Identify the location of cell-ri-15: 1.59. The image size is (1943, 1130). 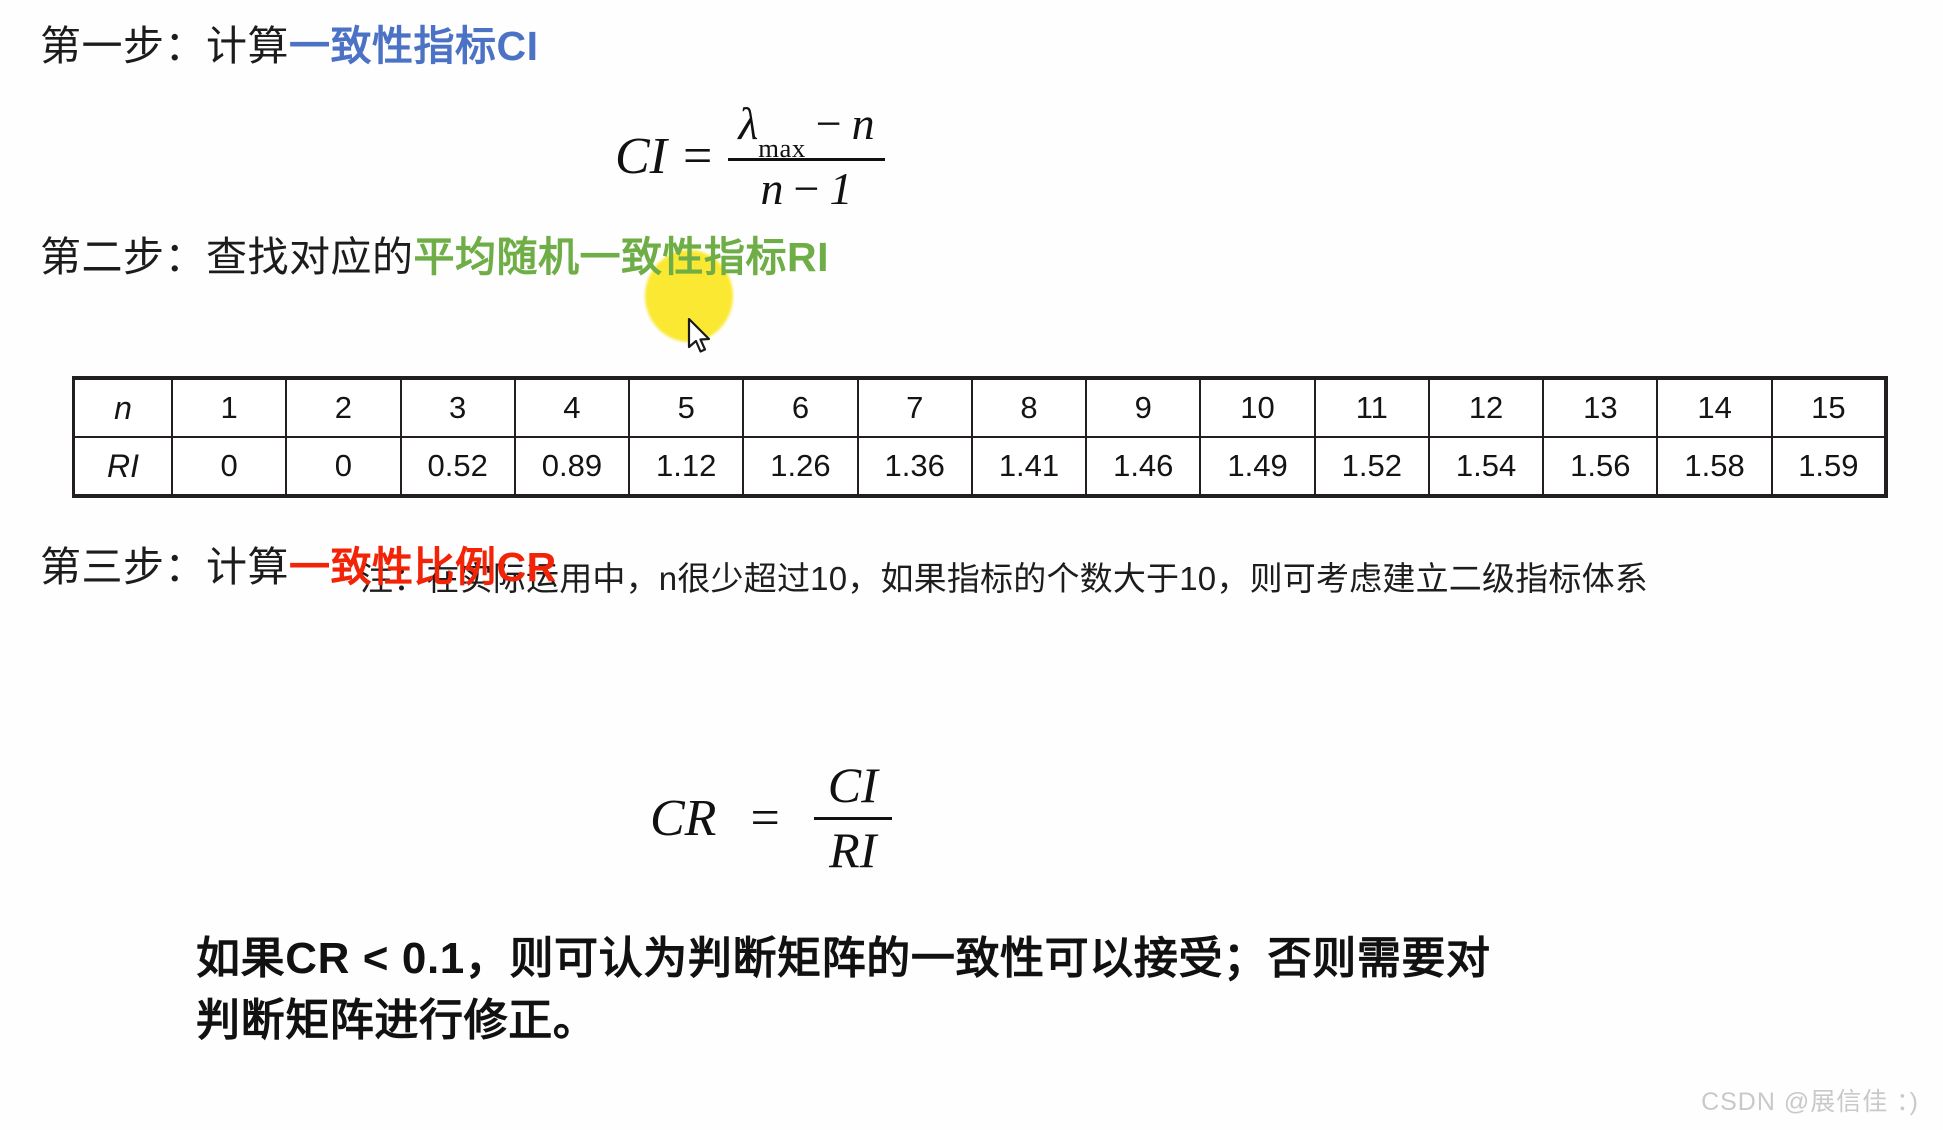
(1829, 467).